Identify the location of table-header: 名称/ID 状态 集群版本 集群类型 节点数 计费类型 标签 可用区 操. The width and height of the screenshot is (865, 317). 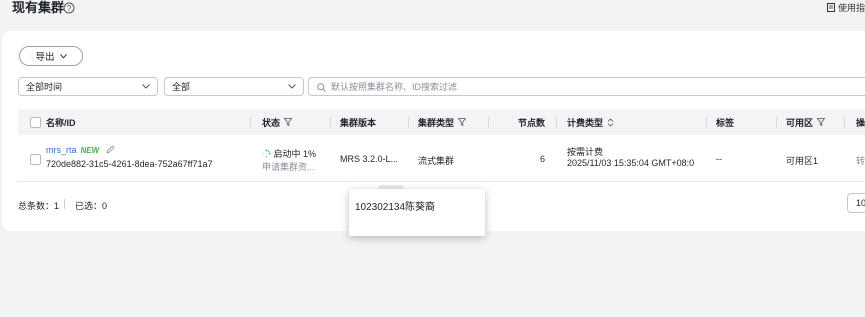
(441, 122).